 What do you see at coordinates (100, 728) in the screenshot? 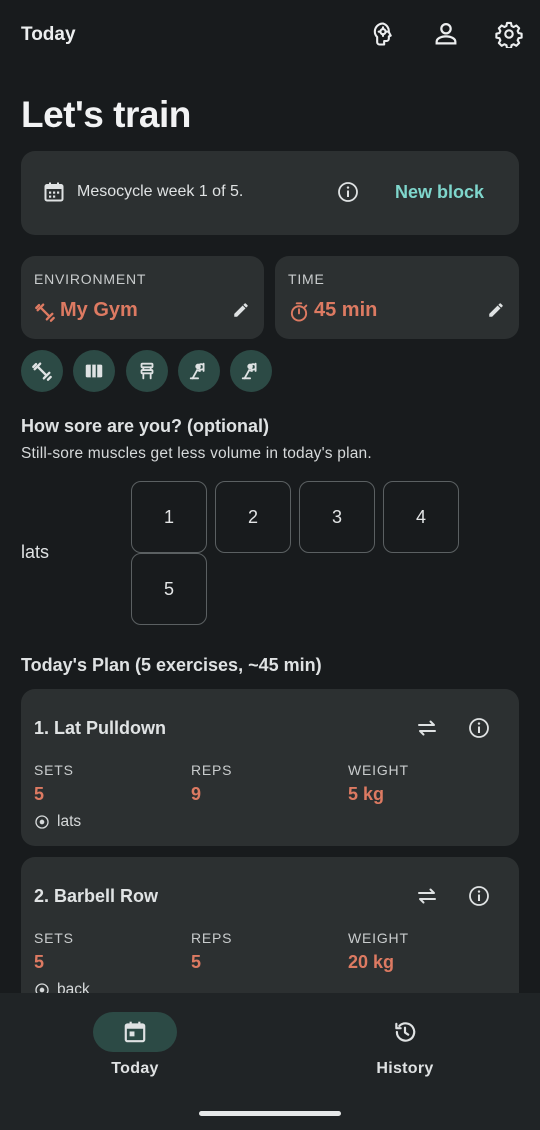
I see `exercise-name: 1. Lat Pulldown` at bounding box center [100, 728].